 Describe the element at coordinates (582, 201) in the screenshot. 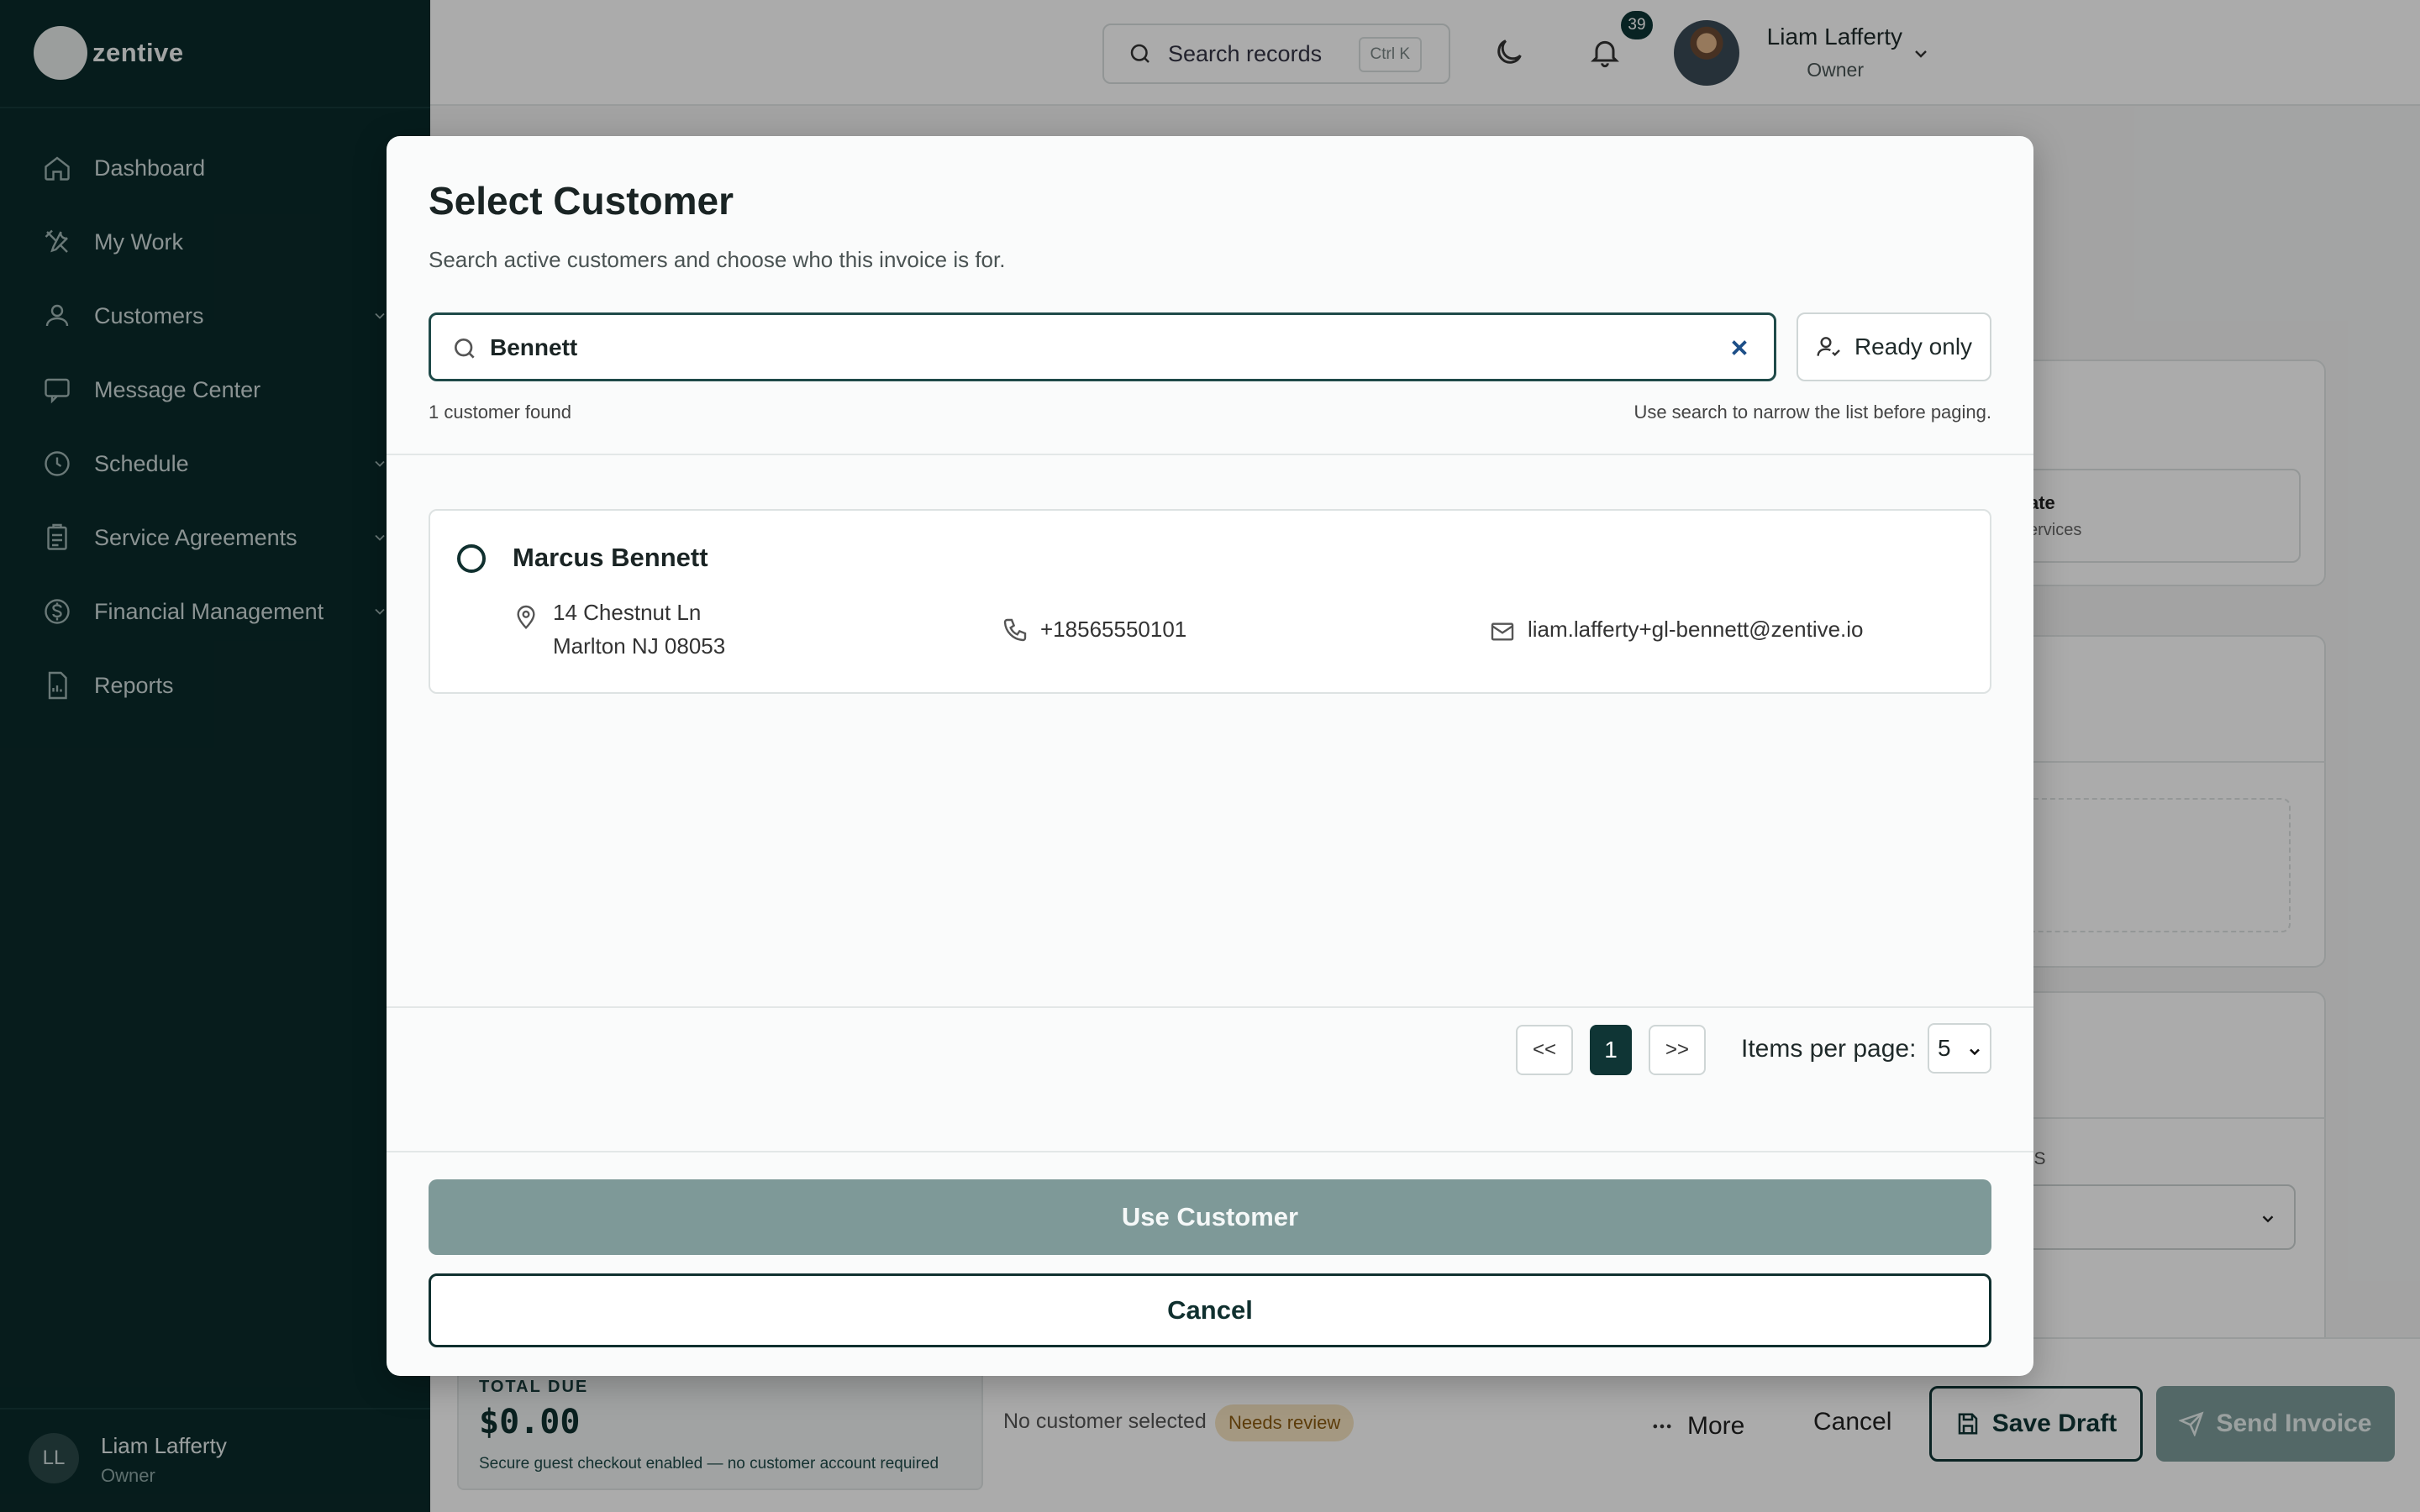

I see `modal-title: Select Customer` at that location.